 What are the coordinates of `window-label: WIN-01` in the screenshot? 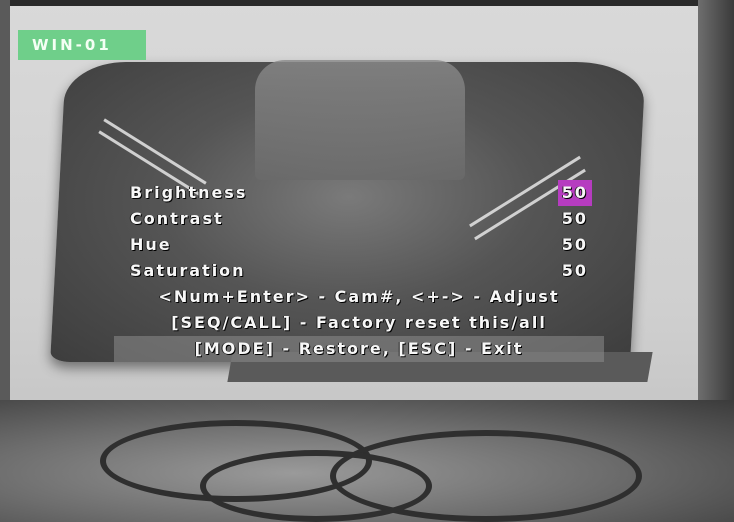 It's located at (82, 45).